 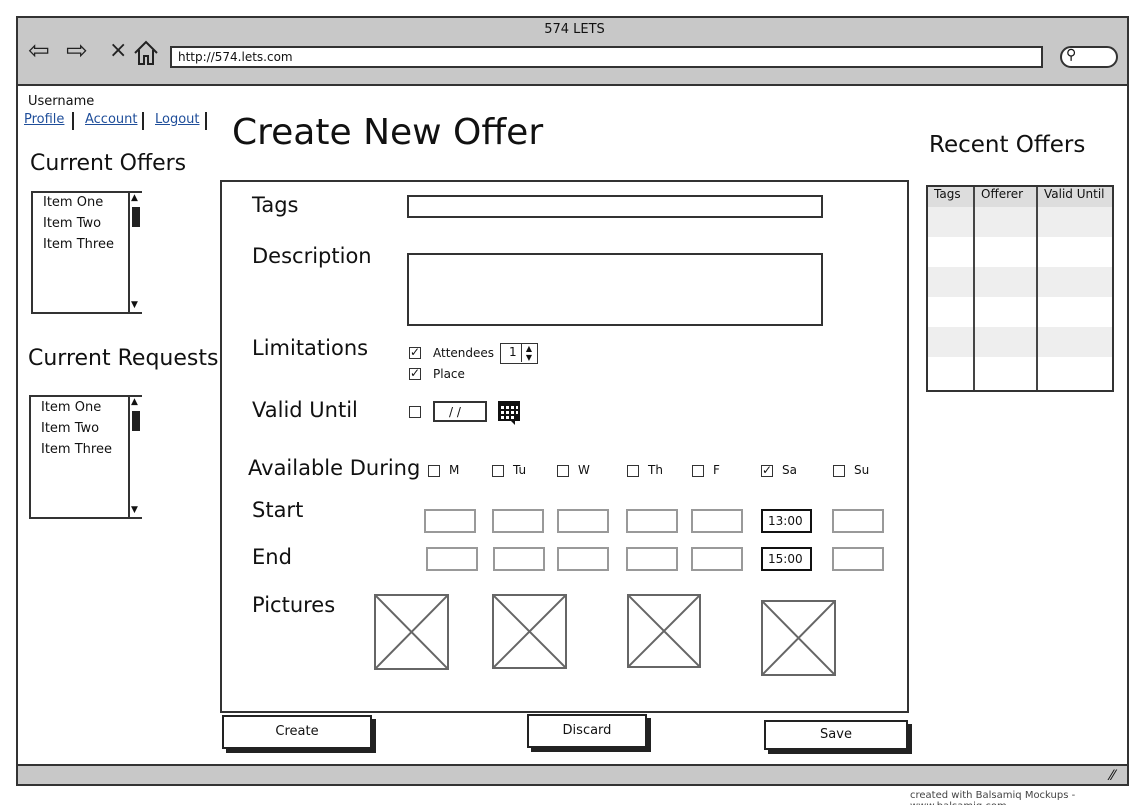 What do you see at coordinates (509, 412) in the screenshot?
I see `calendar-icon` at bounding box center [509, 412].